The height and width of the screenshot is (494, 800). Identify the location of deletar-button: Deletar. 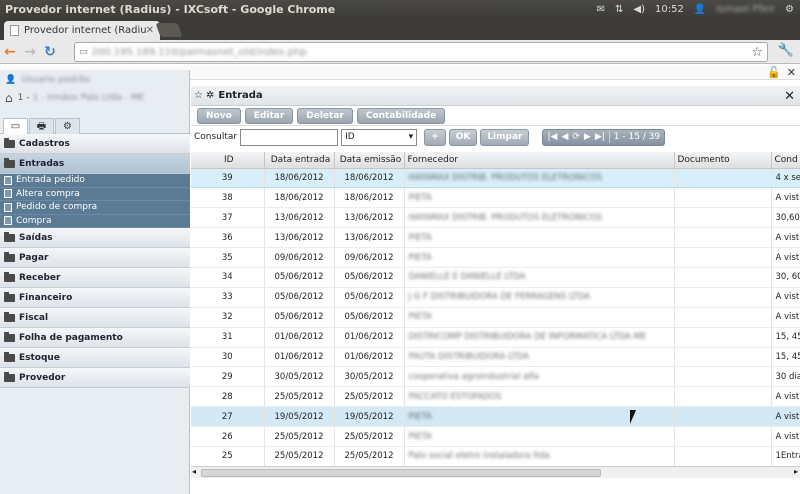
(325, 115).